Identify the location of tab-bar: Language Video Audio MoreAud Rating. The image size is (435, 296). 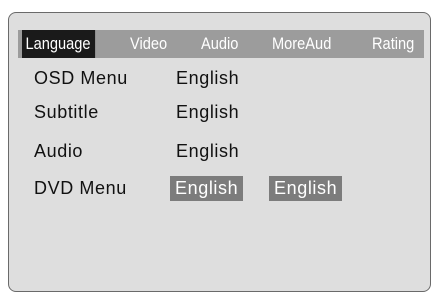
(221, 44).